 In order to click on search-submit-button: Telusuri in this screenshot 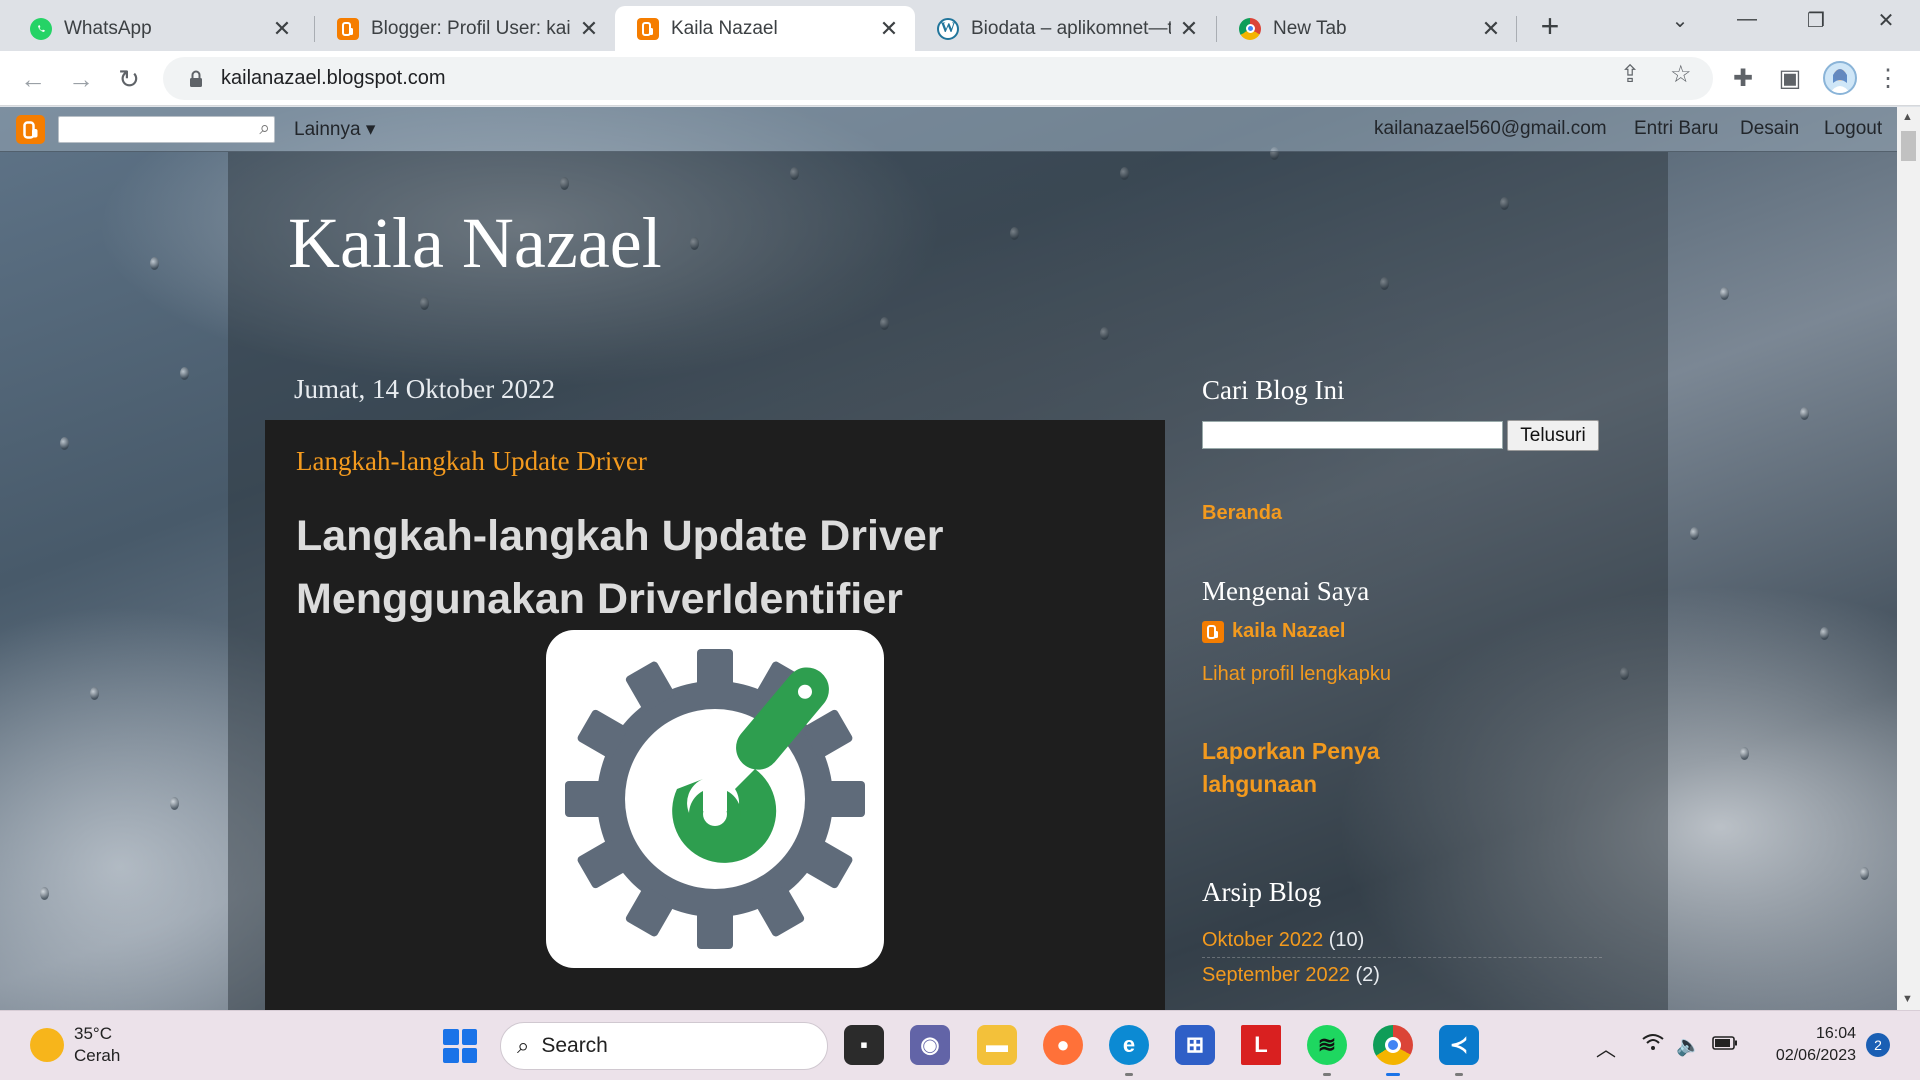, I will do `click(1553, 435)`.